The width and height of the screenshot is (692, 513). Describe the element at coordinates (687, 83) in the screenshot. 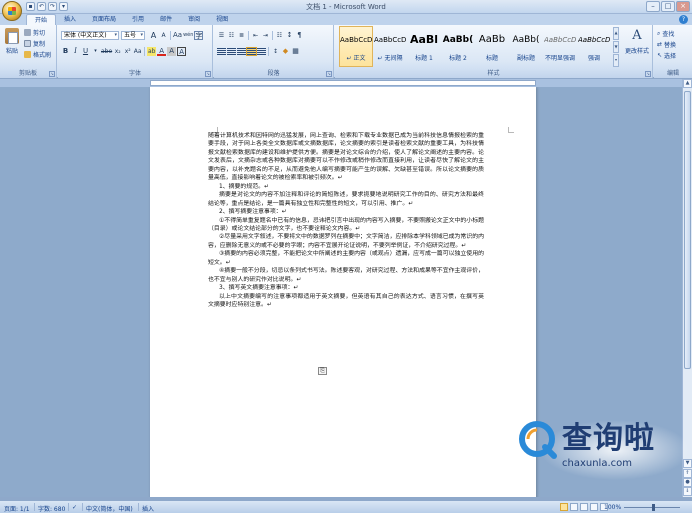

I see `scroll-up-icon: ▲` at that location.